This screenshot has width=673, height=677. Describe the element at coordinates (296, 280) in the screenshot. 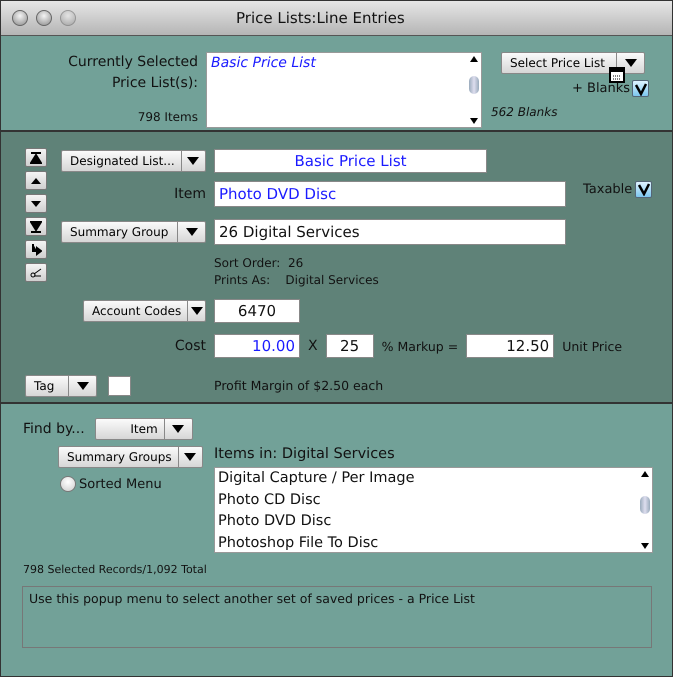

I see `prints-as-text: Prints As: Digital Services` at that location.